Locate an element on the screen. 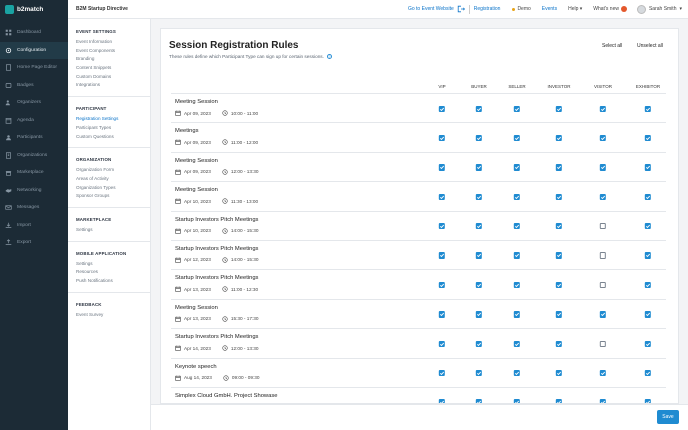  subnav-item-event-components: Event Components is located at coordinates (113, 51).